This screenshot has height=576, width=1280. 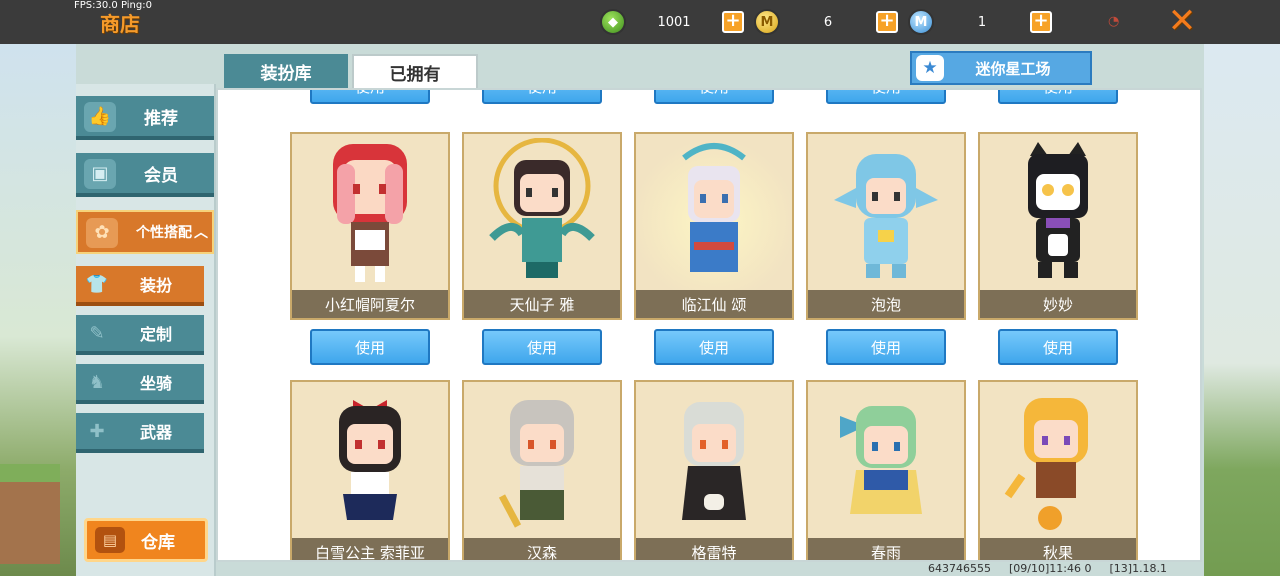 I want to click on item-card: 格雷特, so click(x=714, y=470).